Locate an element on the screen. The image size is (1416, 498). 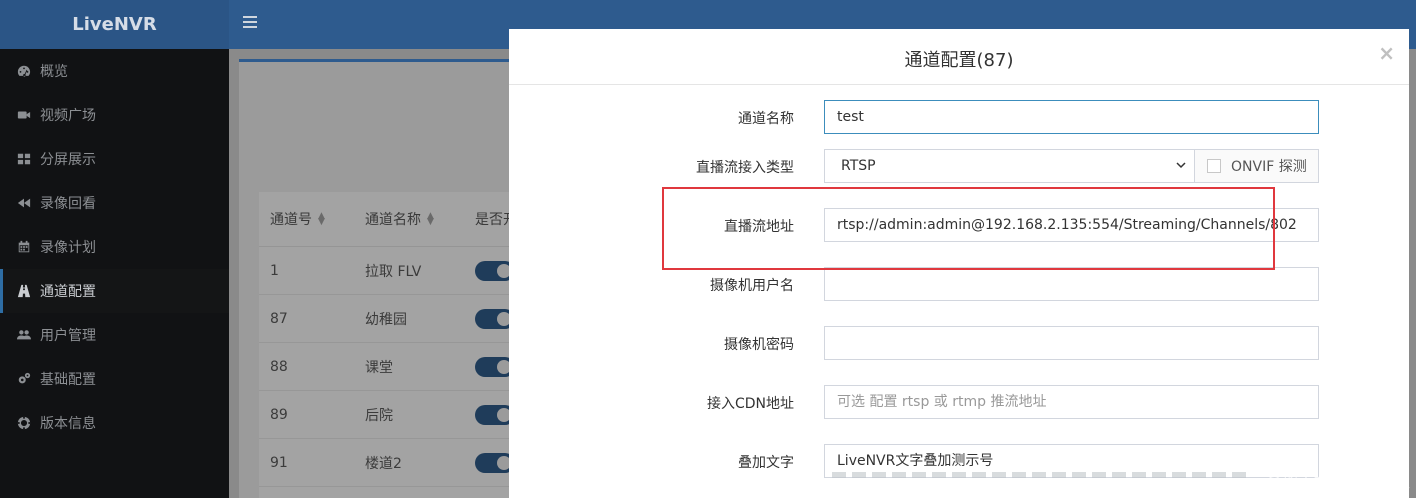
lifebuoy-icon is located at coordinates (24, 423).